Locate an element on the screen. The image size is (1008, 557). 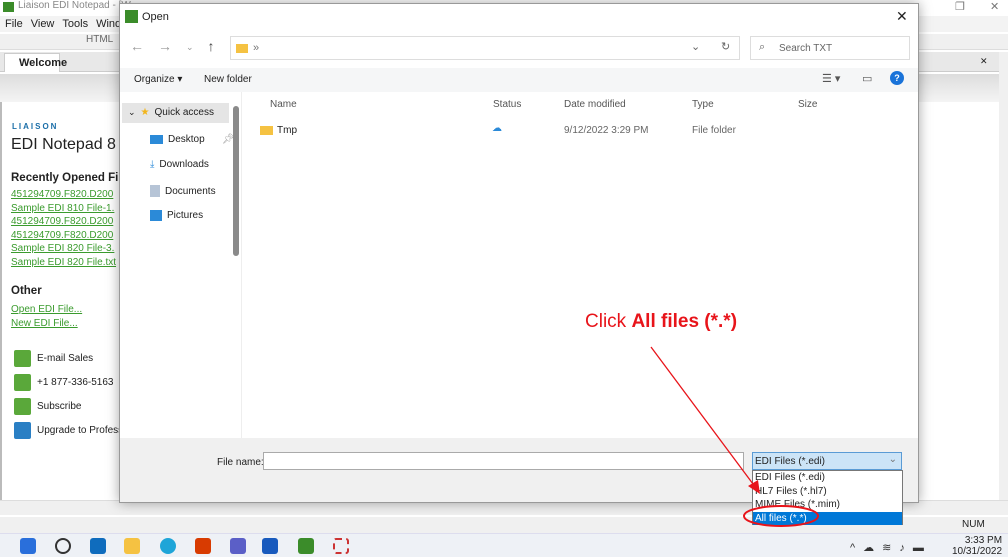
annotation-arrow is located at coordinates (703, 417).